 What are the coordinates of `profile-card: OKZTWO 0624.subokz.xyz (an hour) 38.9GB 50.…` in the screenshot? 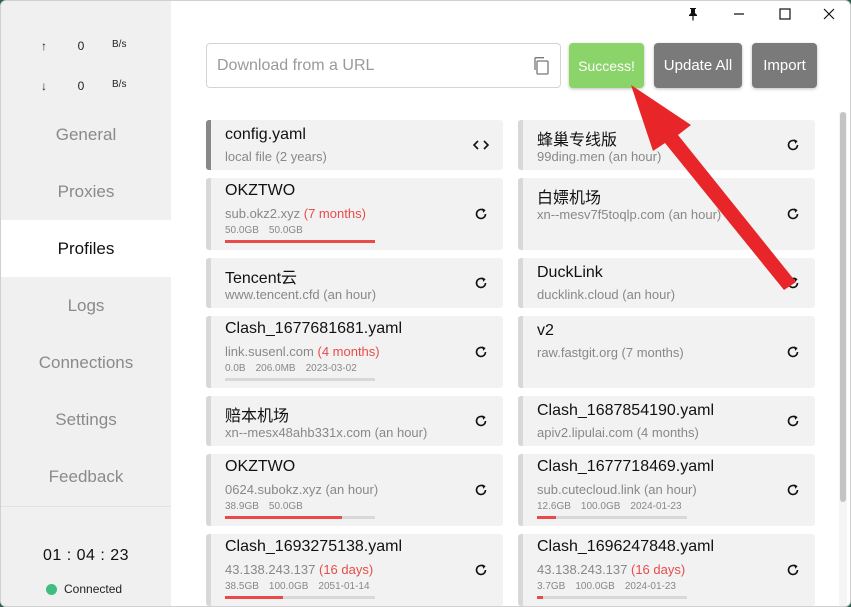 It's located at (354, 490).